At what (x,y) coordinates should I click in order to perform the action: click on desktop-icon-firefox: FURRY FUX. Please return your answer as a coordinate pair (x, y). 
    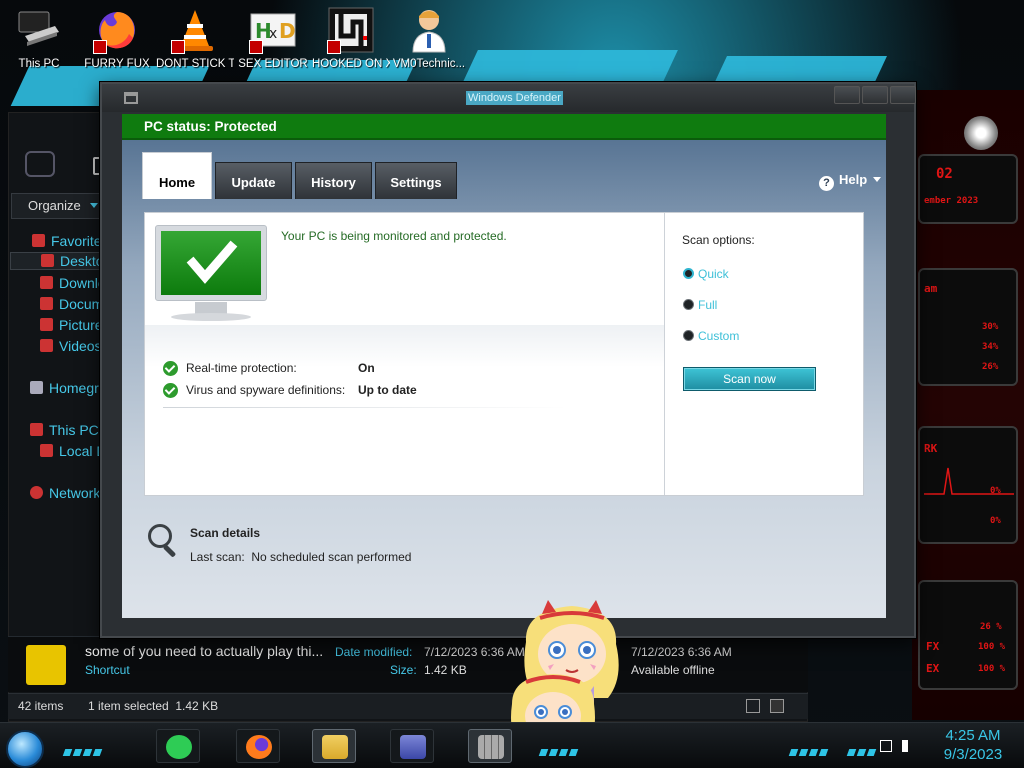
    Looking at the image, I should click on (117, 38).